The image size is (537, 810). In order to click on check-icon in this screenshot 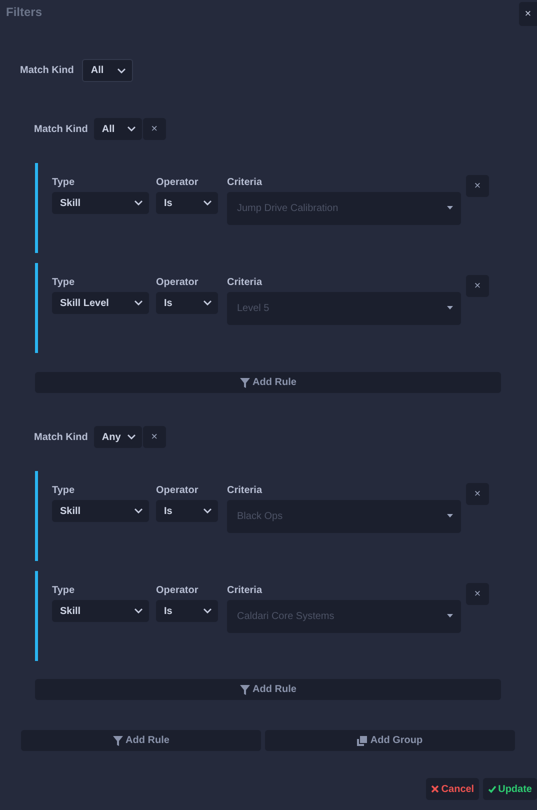, I will do `click(492, 789)`.